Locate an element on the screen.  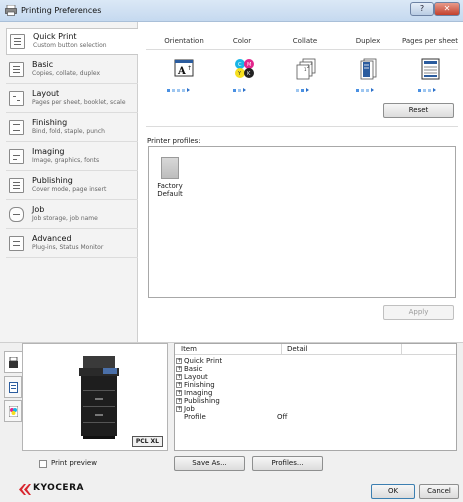
sidebar-item-sub: Job storage, job name is located at coordinates (65, 218).